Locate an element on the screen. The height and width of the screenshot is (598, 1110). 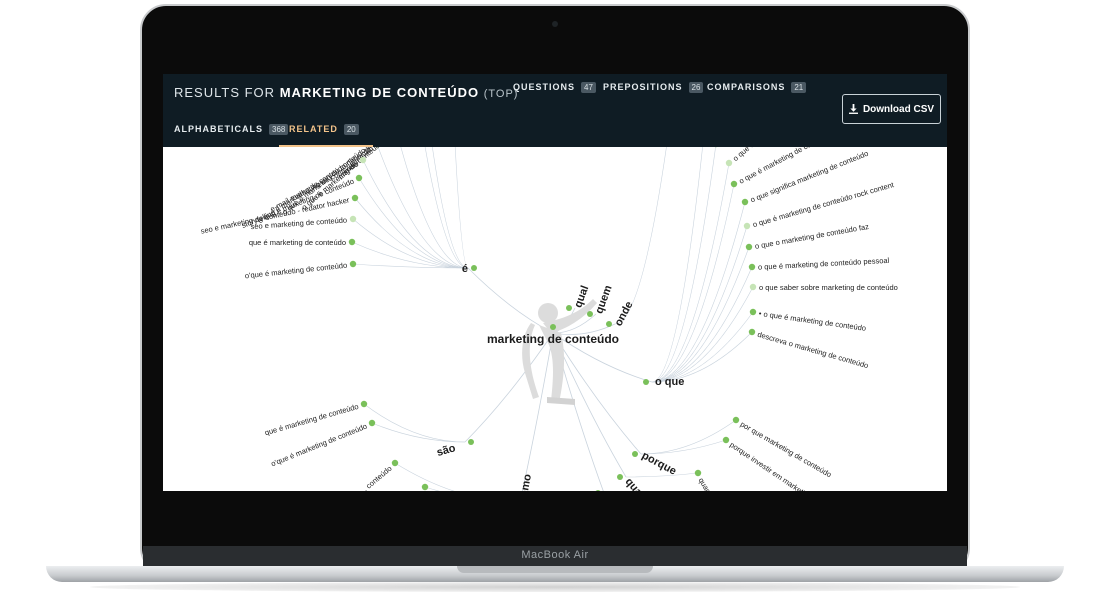
leaf-label: que é marketing de conteúdo is located at coordinates (297, 242).